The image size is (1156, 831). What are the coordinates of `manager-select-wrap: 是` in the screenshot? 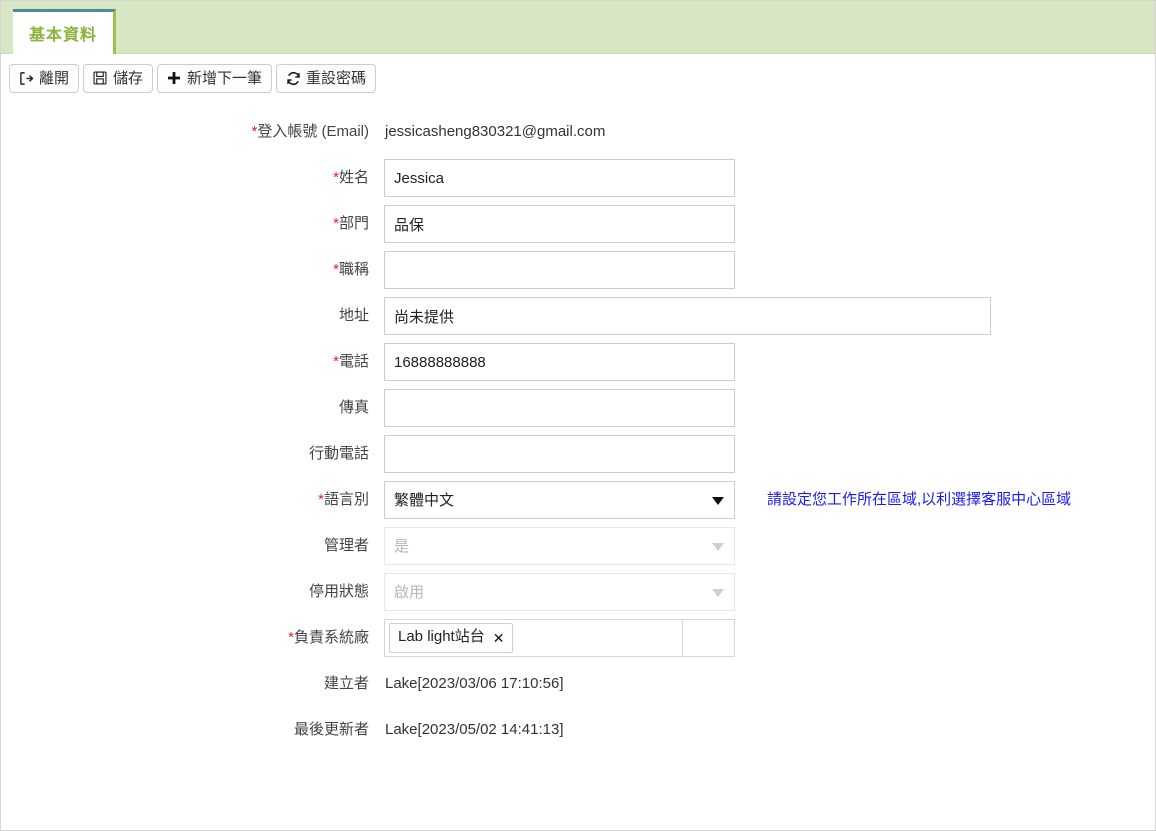 It's located at (559, 546).